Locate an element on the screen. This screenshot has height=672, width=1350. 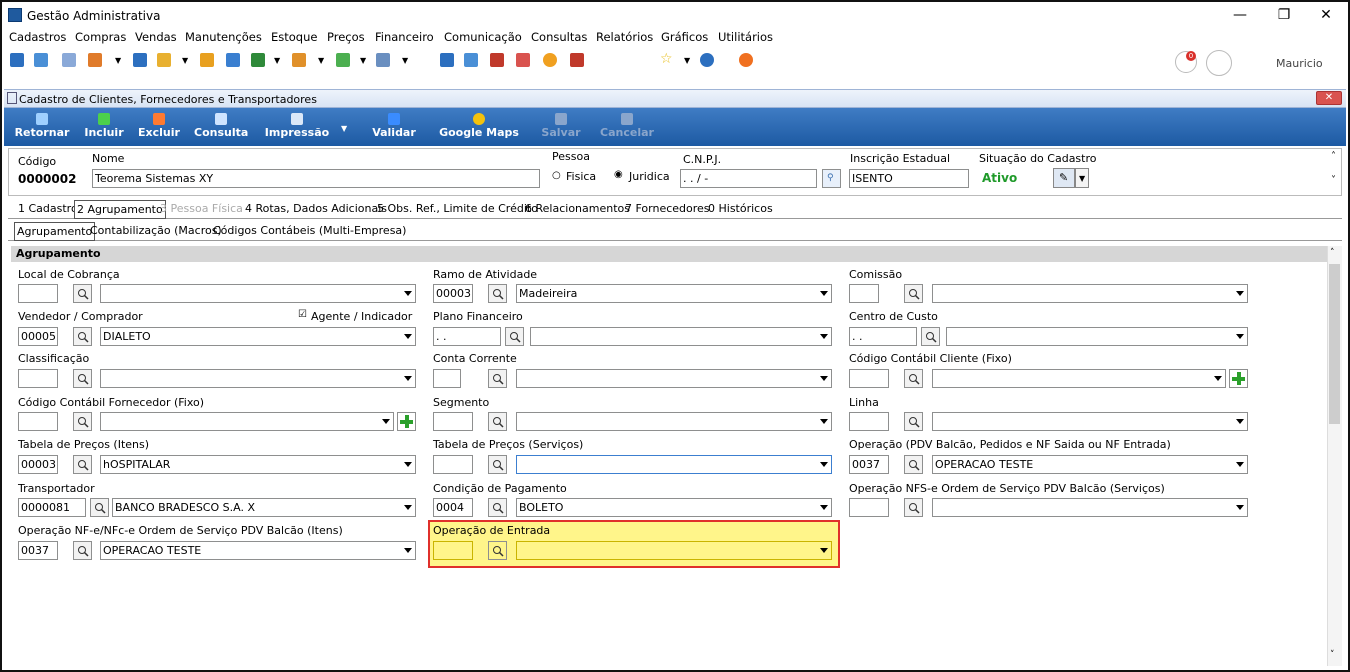
menu-relatorios: Relatórios is located at coordinates (624, 37).